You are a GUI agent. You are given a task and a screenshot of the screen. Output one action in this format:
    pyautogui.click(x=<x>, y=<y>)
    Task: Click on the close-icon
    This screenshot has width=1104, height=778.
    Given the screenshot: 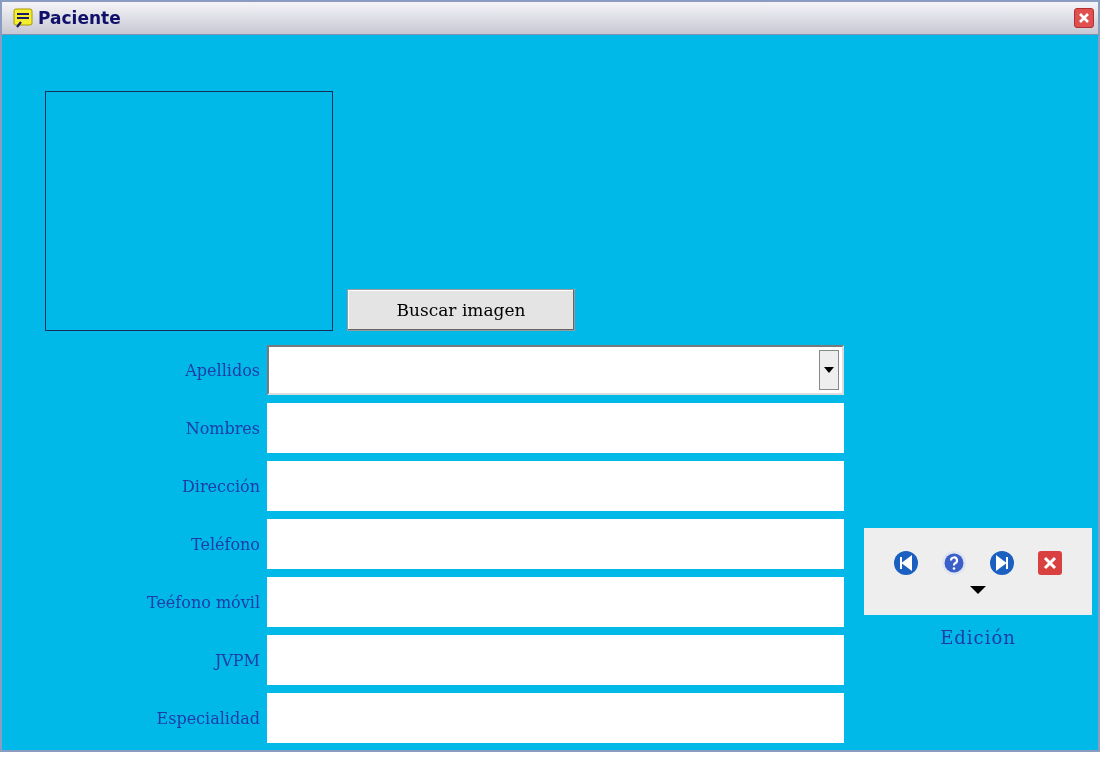 What is the action you would take?
    pyautogui.click(x=1050, y=563)
    